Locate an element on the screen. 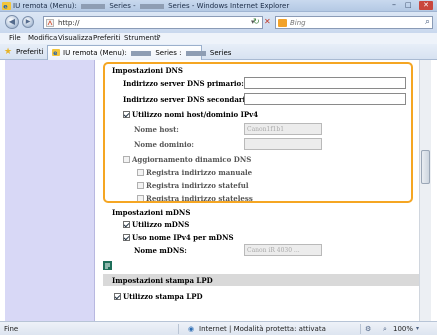 The image size is (437, 335). stateful-address-row: Registra indirizzo stateful is located at coordinates (193, 185).